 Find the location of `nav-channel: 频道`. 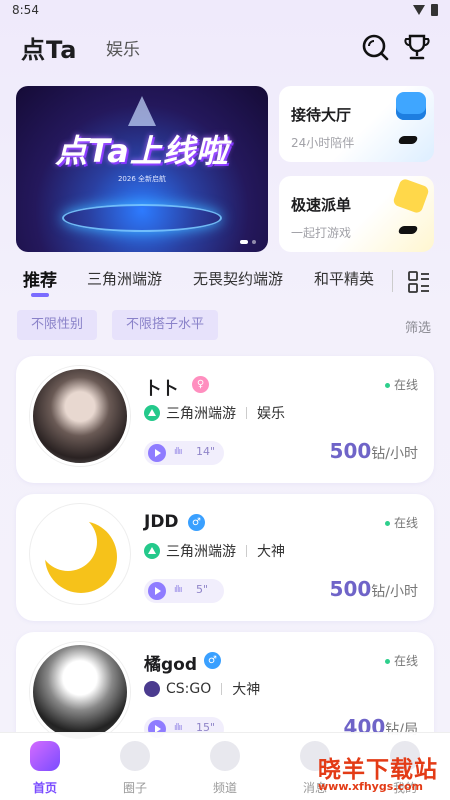

nav-channel: 频道 is located at coordinates (225, 766).